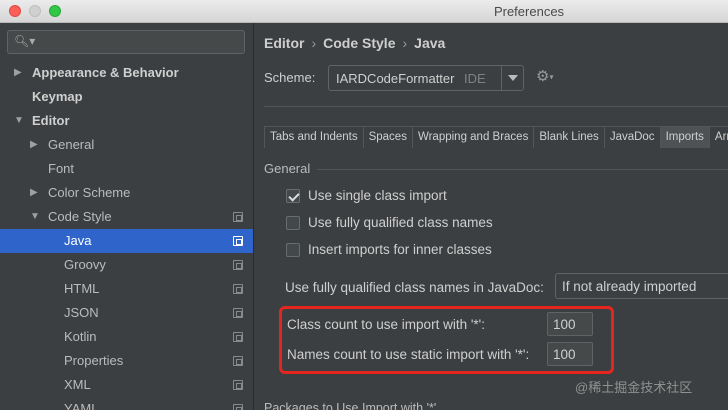  Describe the element at coordinates (126, 265) in the screenshot. I see `sidebar-item-groovy: Groovy` at that location.